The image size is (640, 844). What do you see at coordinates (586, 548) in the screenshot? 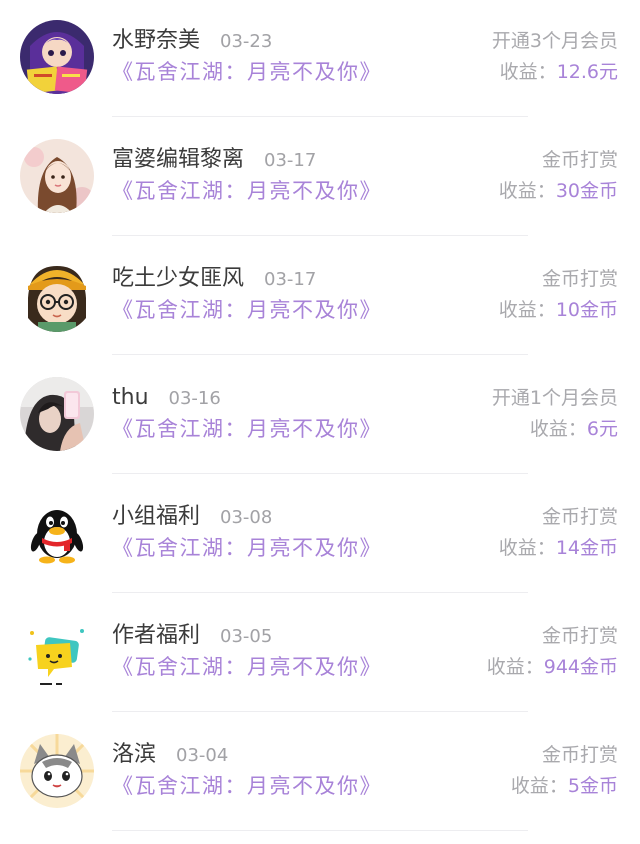
I see `income-value: 14金币` at bounding box center [586, 548].